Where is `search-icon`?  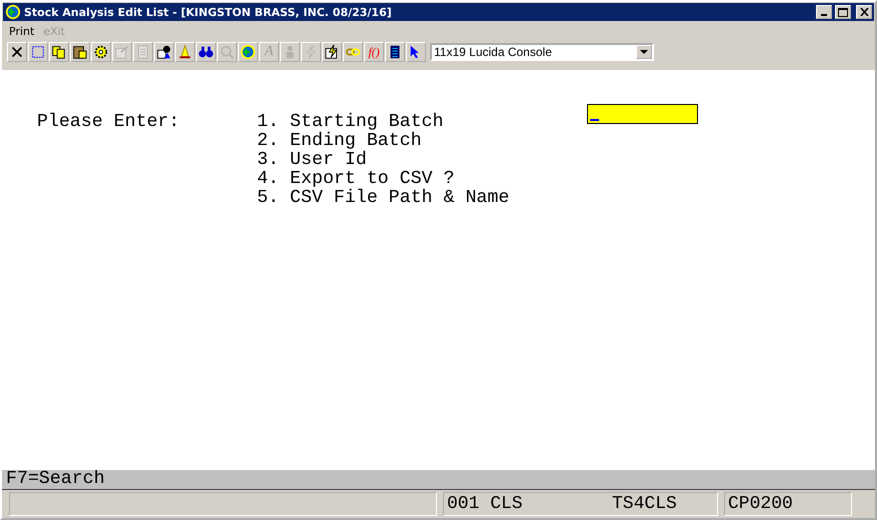
search-icon is located at coordinates (227, 52).